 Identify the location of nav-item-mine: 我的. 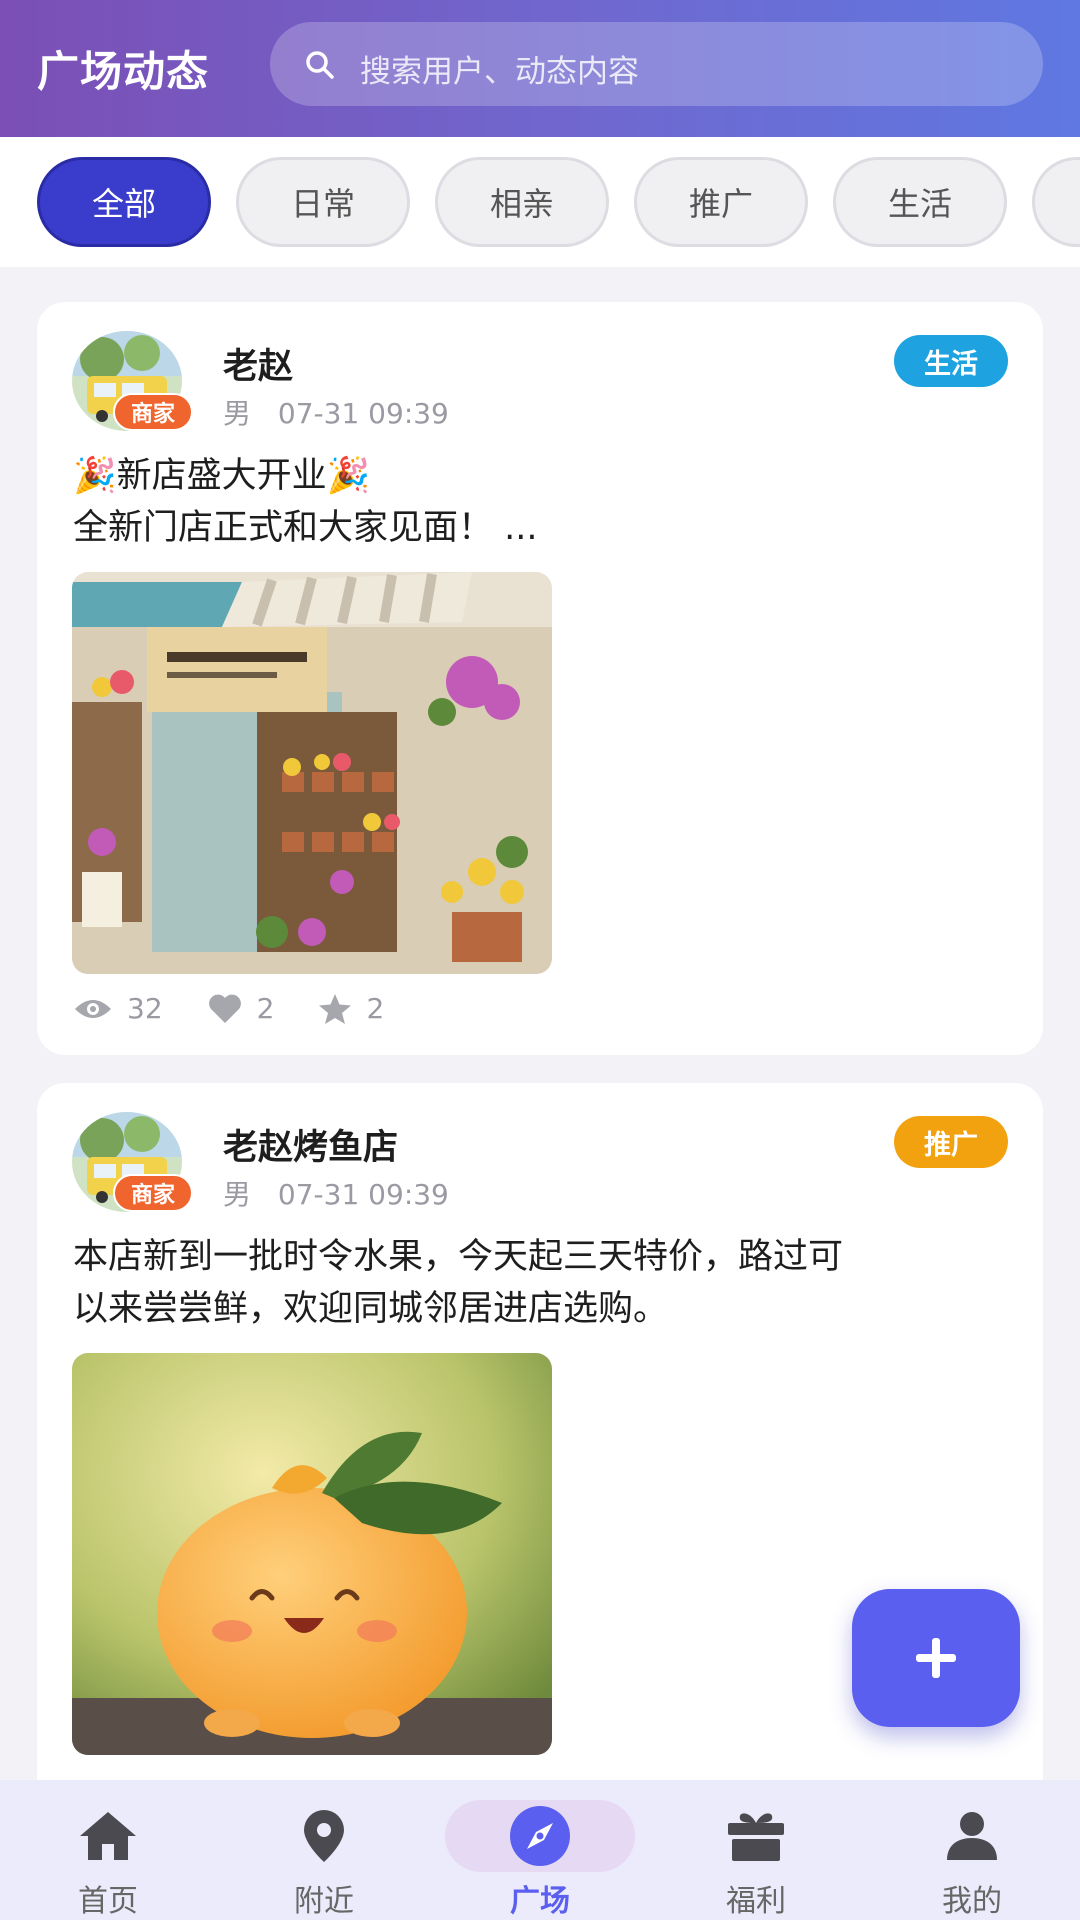
(972, 1850).